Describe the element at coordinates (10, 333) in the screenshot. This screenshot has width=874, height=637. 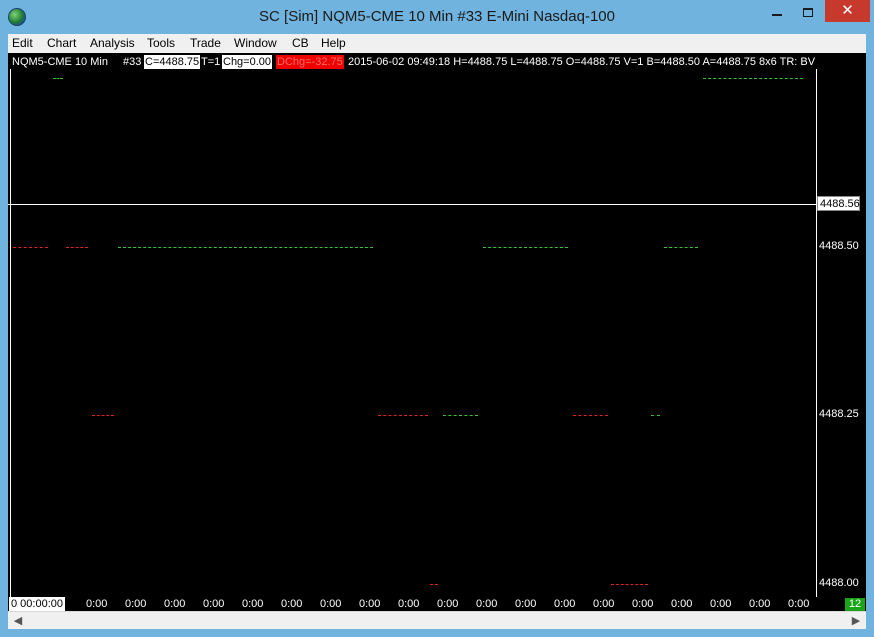
I see `left-boundary-line` at that location.